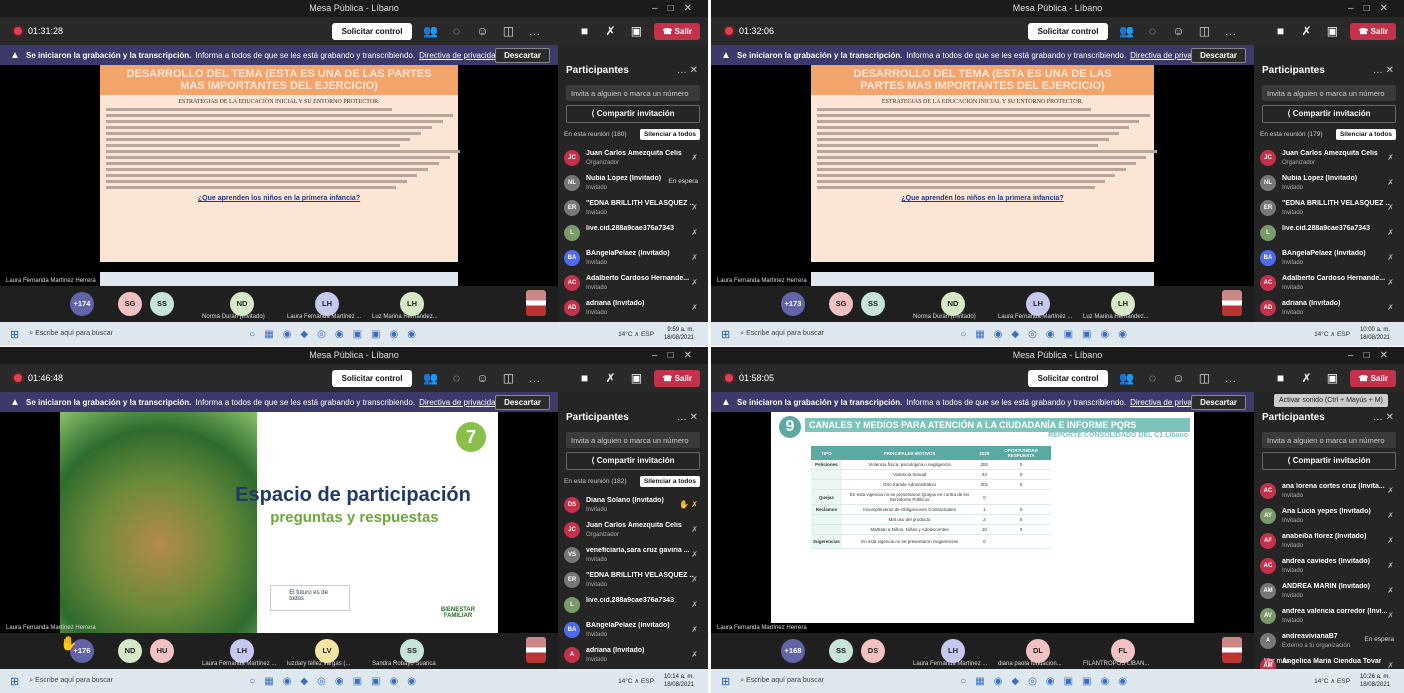 Image resolution: width=1404 pixels, height=693 pixels. Describe the element at coordinates (1328, 592) in the screenshot. I see `participant-item: AM ANDREA MARIN (Invitado) Invitado ✗` at that location.